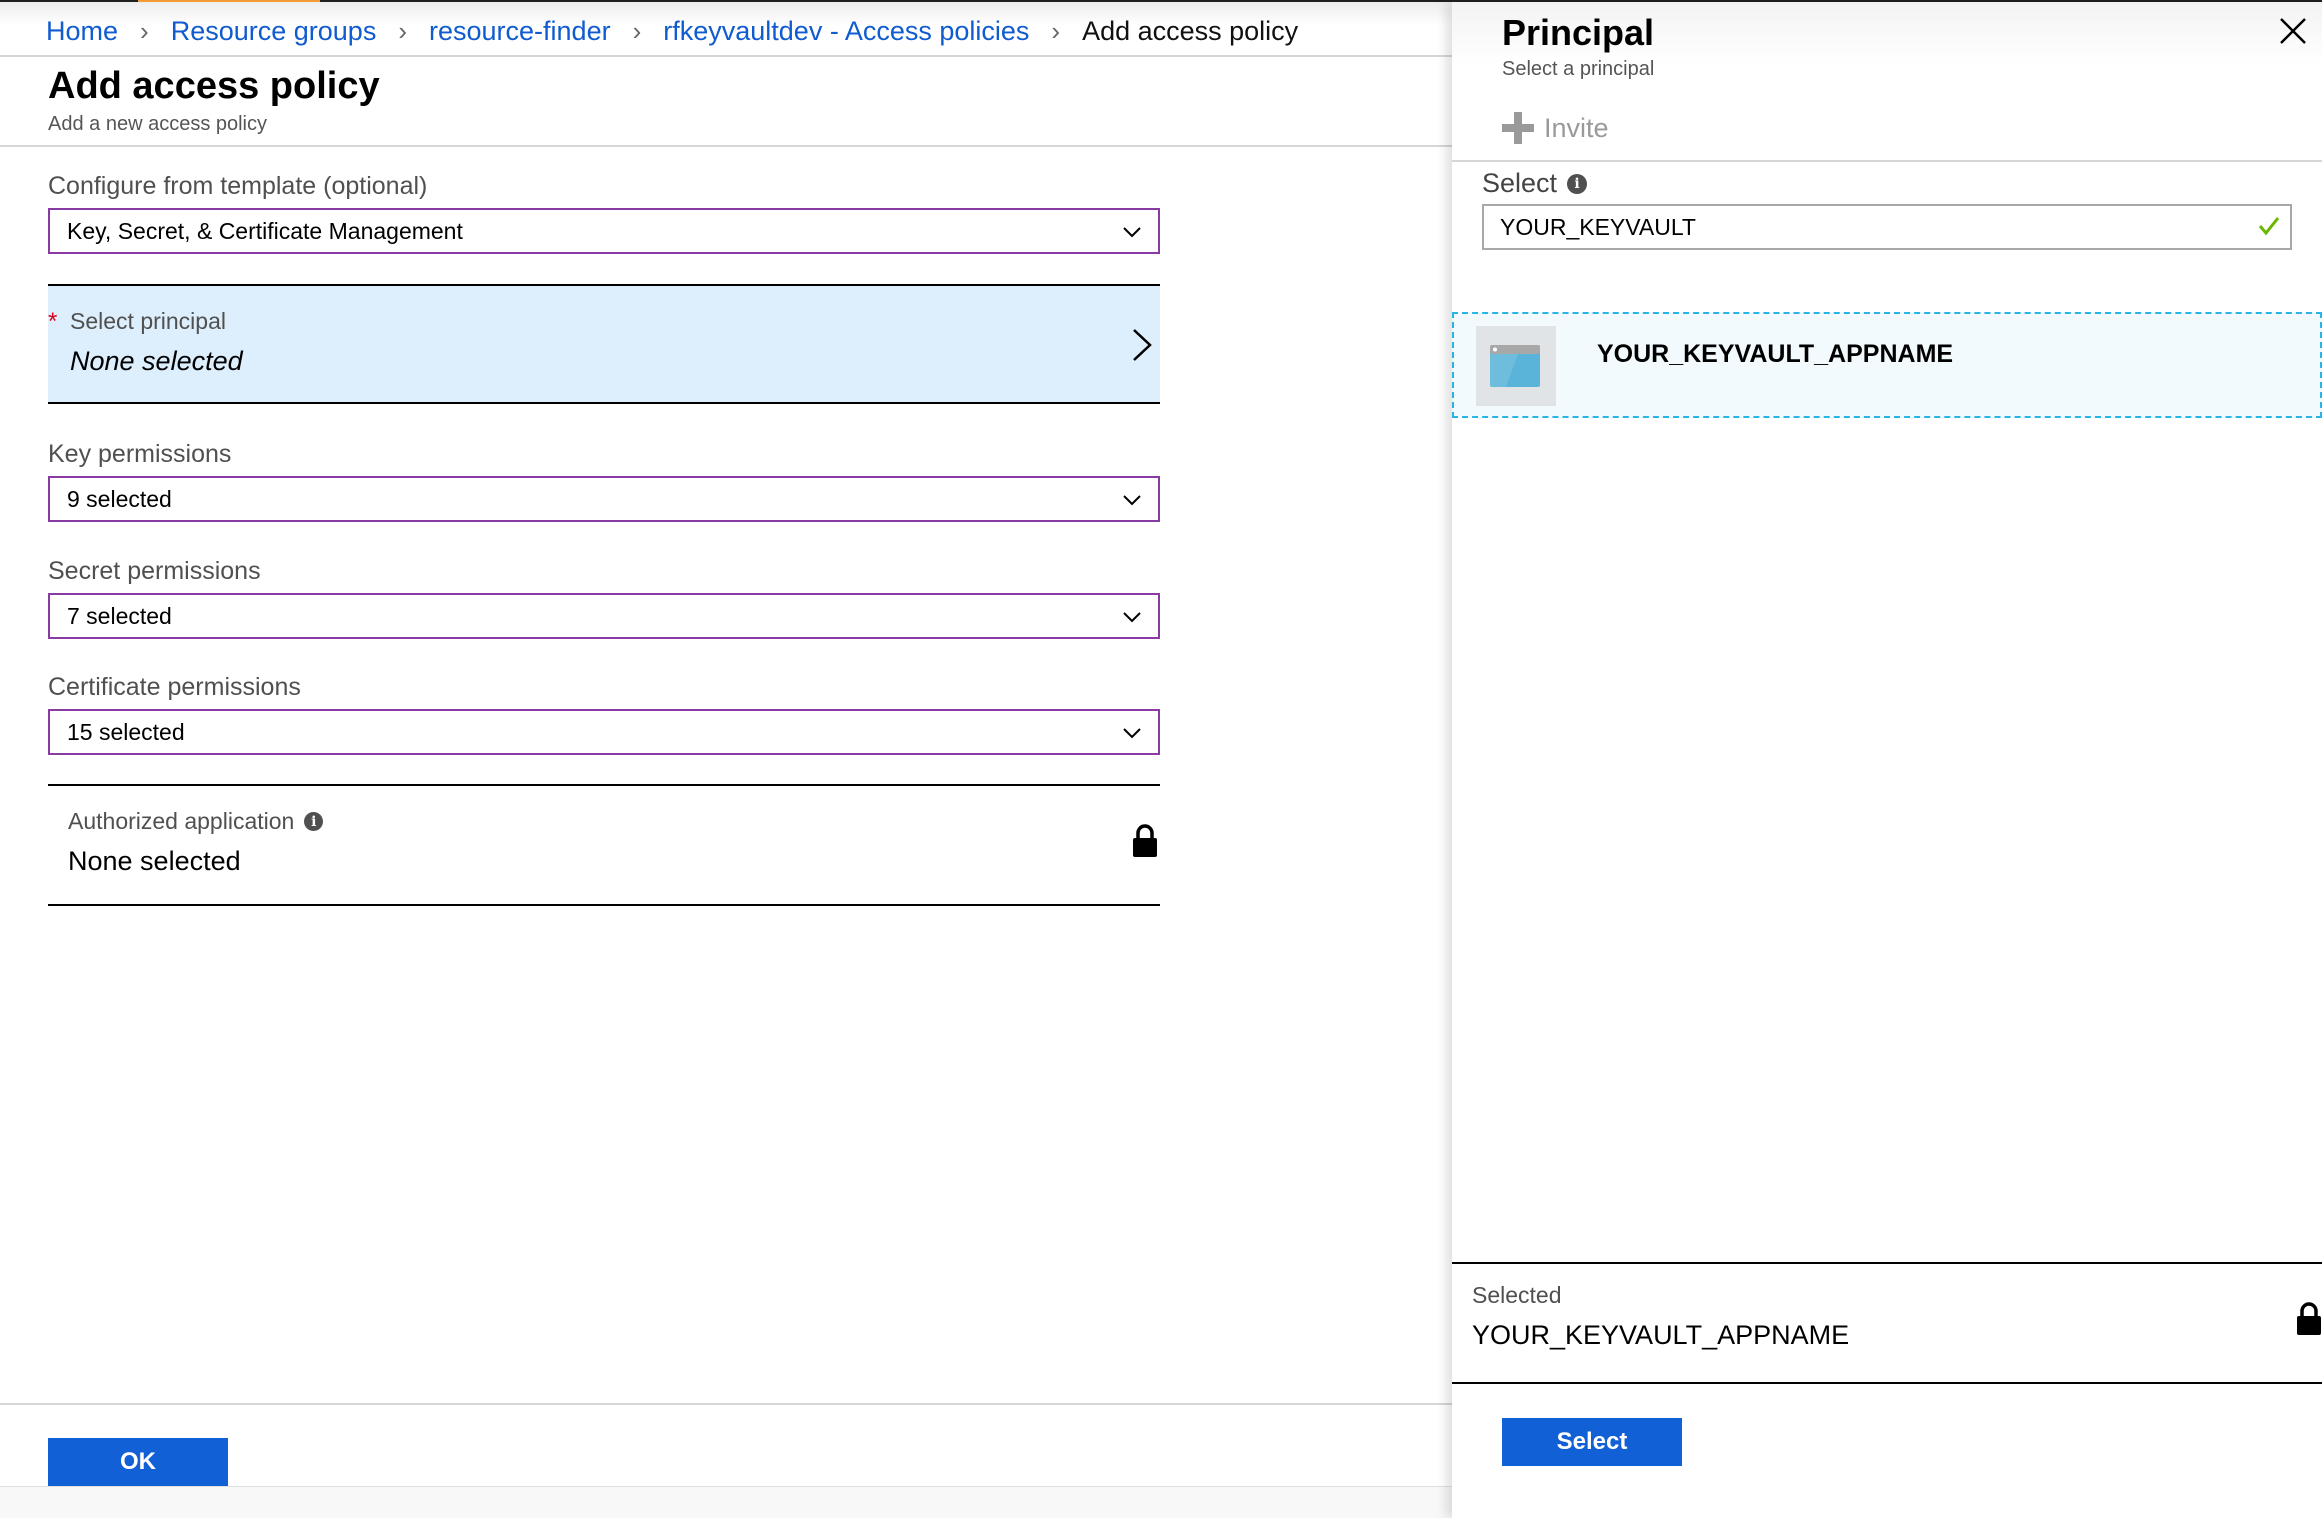  Describe the element at coordinates (604, 616) in the screenshot. I see `secret-permissions-dropdown: 7 selected` at that location.